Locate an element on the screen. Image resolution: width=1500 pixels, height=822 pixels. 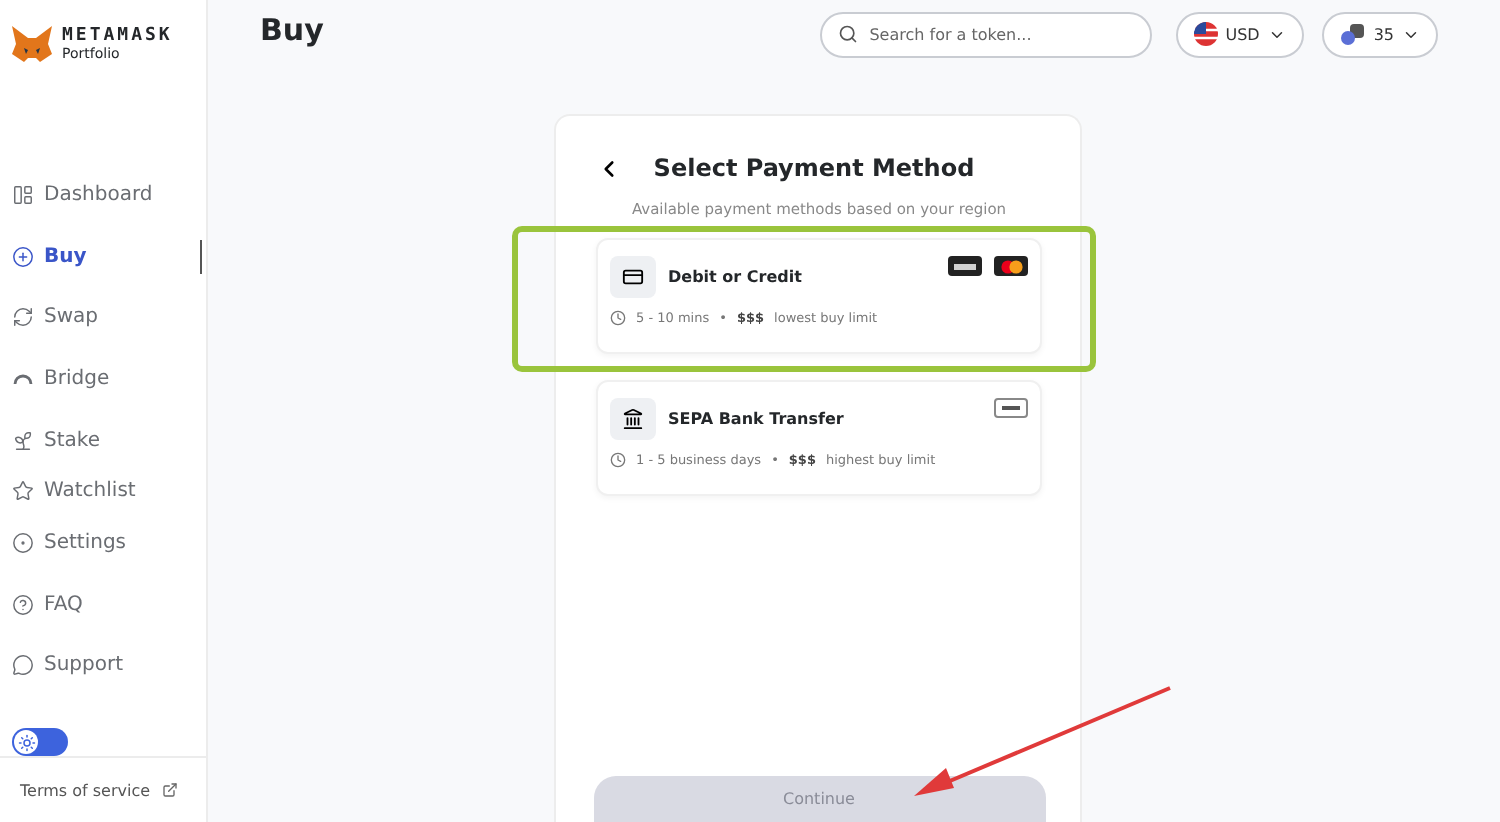
sidebar-item: FAQ is located at coordinates (103, 604).